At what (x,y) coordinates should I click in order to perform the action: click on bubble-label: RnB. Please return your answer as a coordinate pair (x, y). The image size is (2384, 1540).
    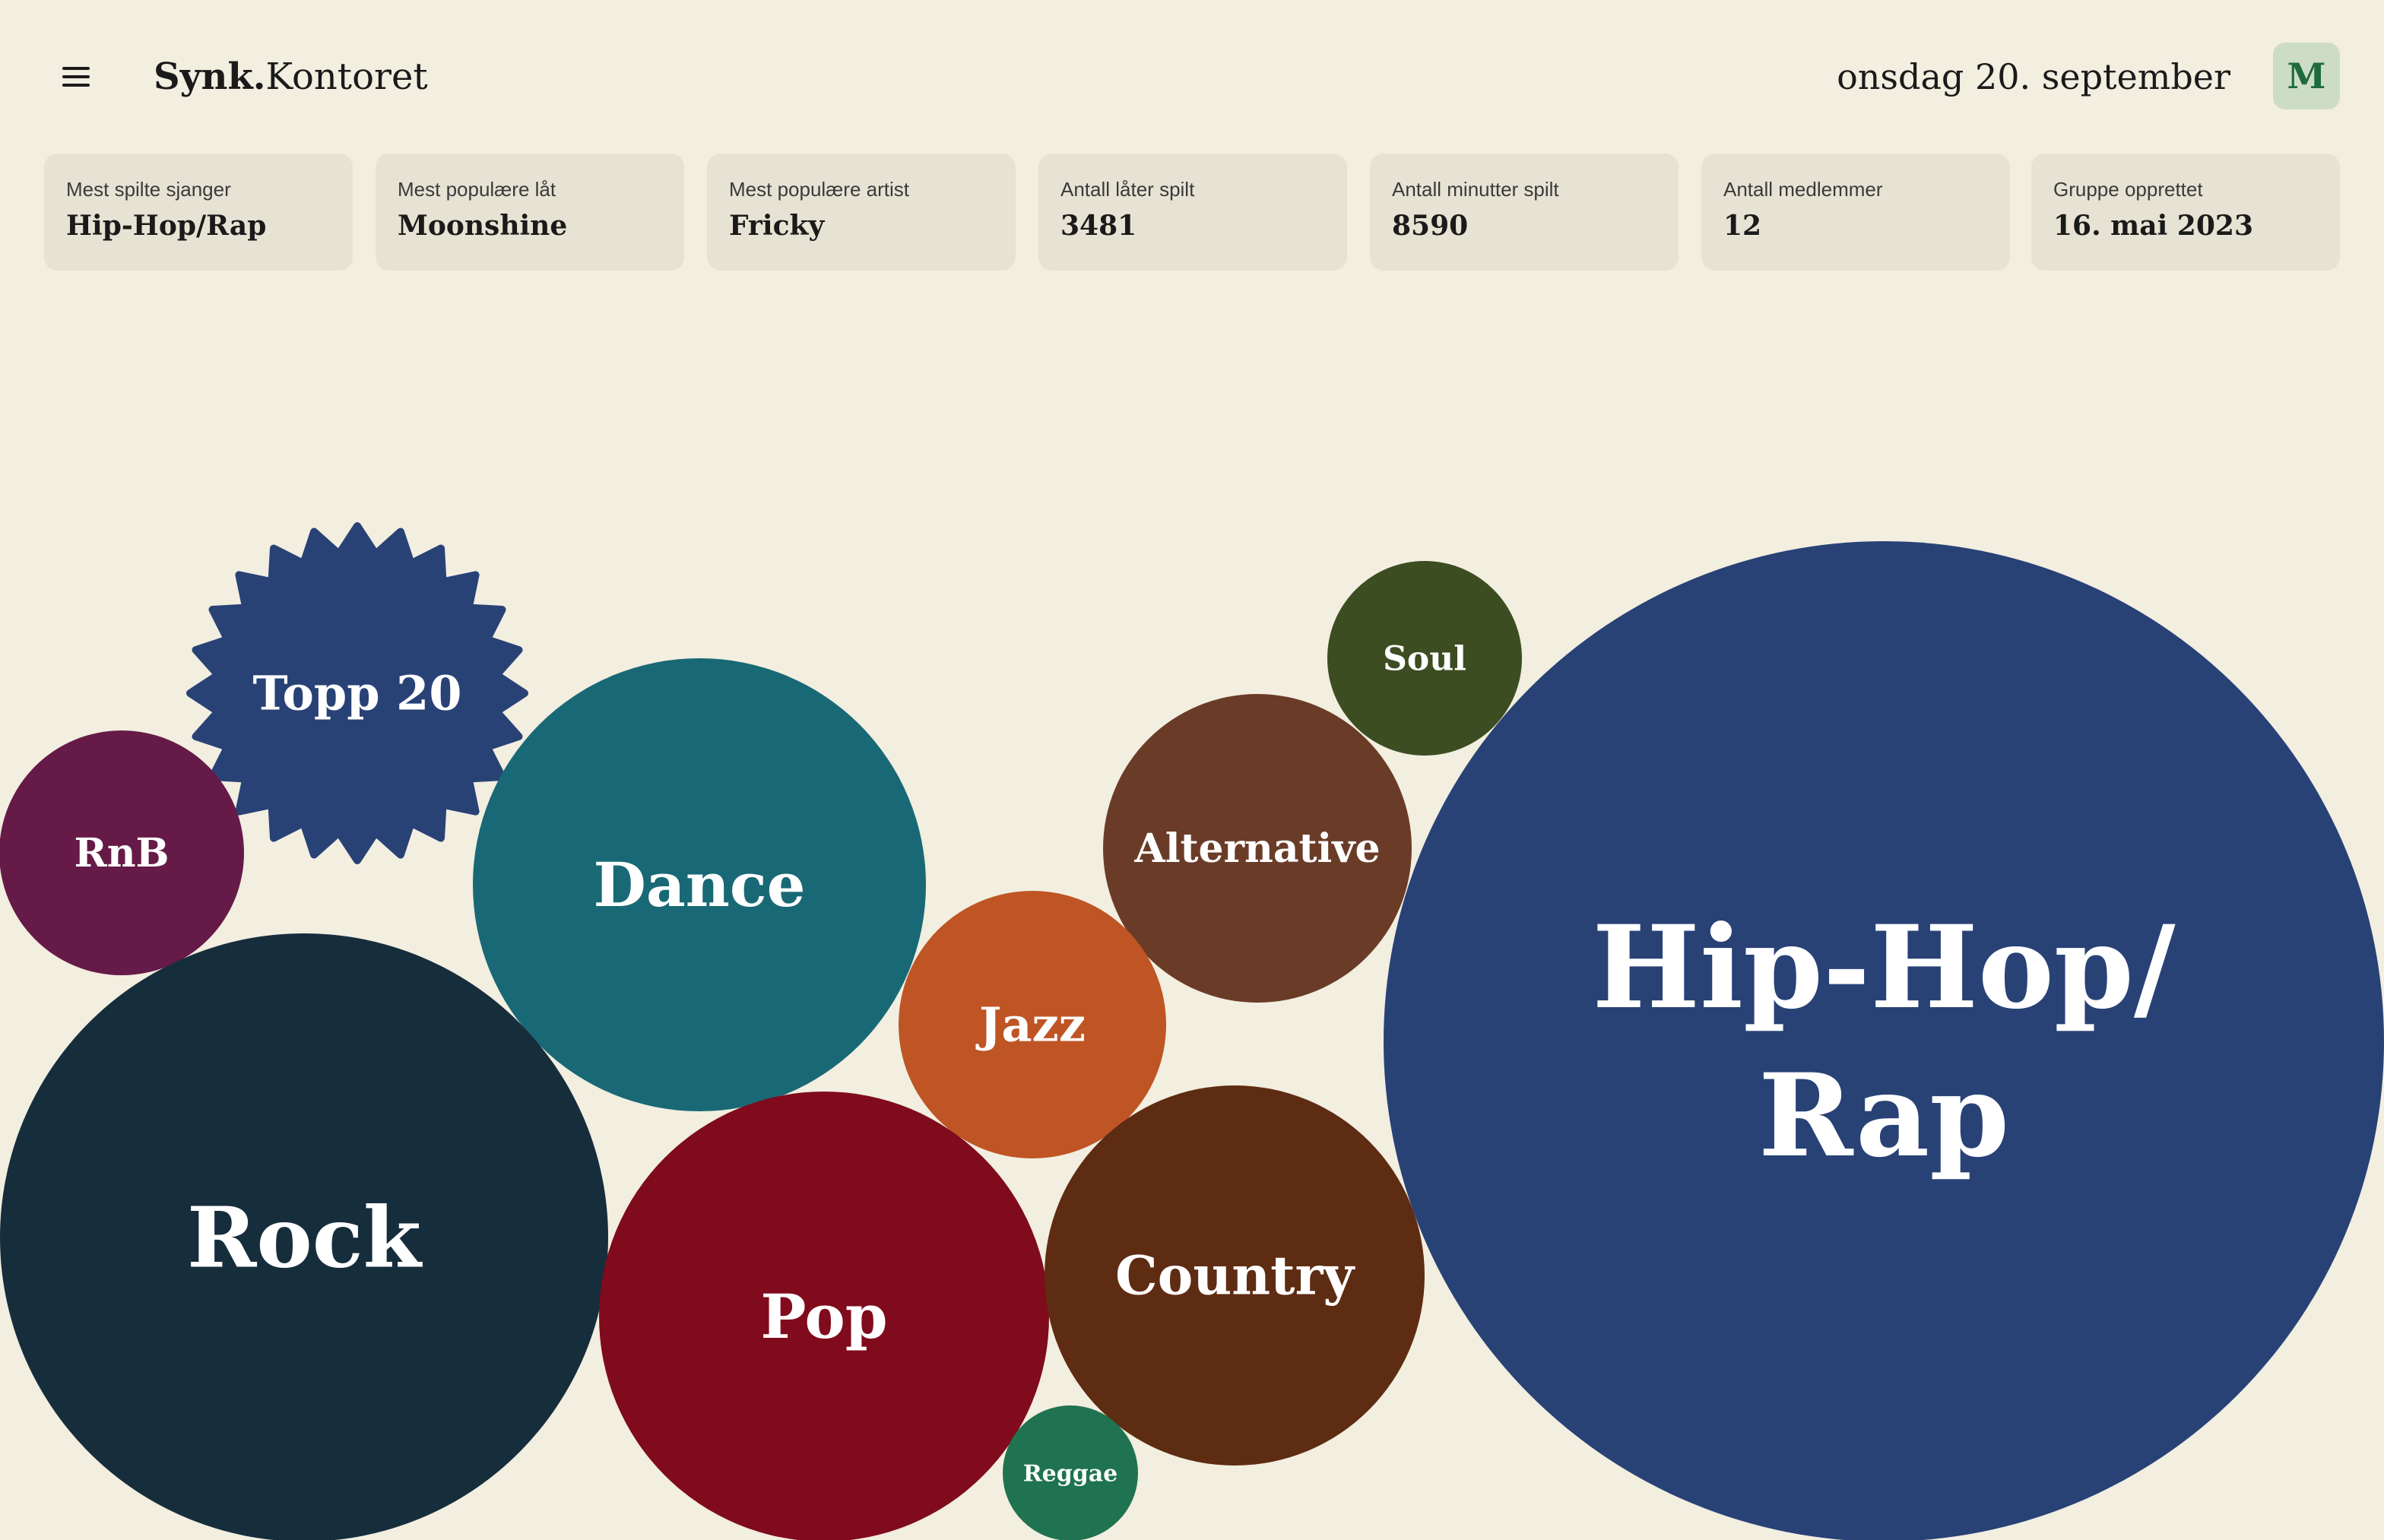
    Looking at the image, I should click on (122, 853).